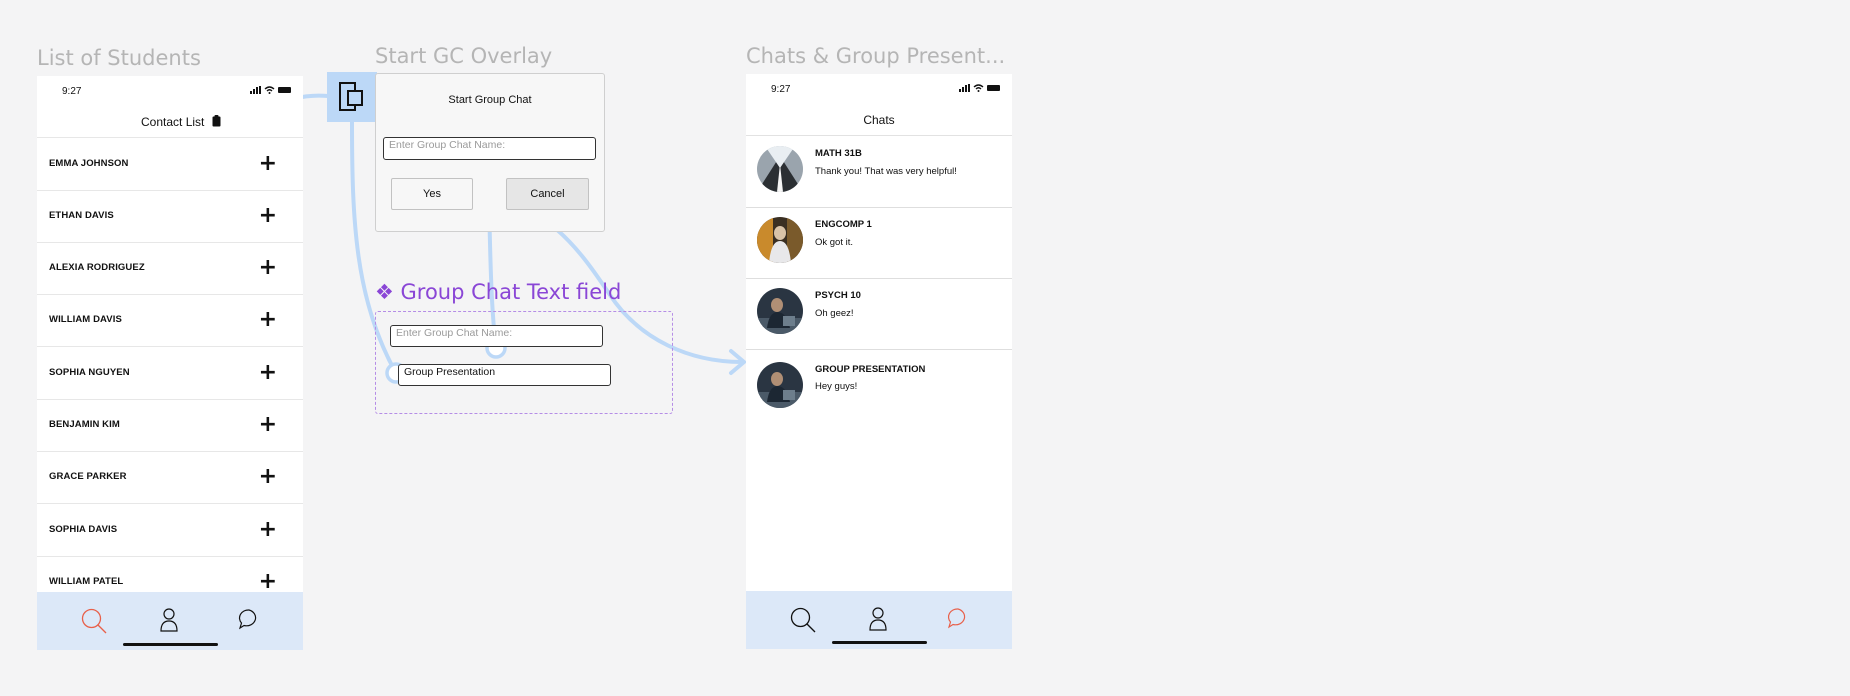 Image resolution: width=1850 pixels, height=696 pixels. I want to click on contact-name: EMMA JOHNSON, so click(89, 163).